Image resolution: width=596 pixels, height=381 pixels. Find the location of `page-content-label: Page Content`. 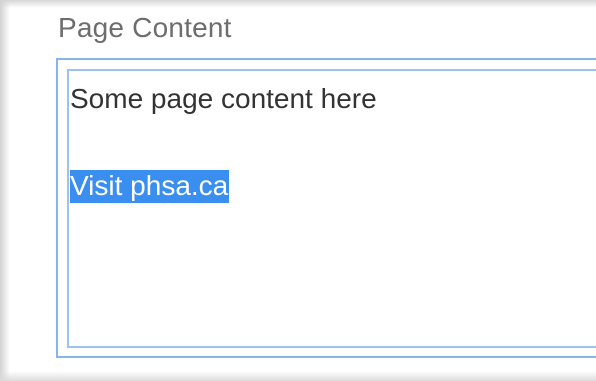

page-content-label: Page Content is located at coordinates (145, 27).